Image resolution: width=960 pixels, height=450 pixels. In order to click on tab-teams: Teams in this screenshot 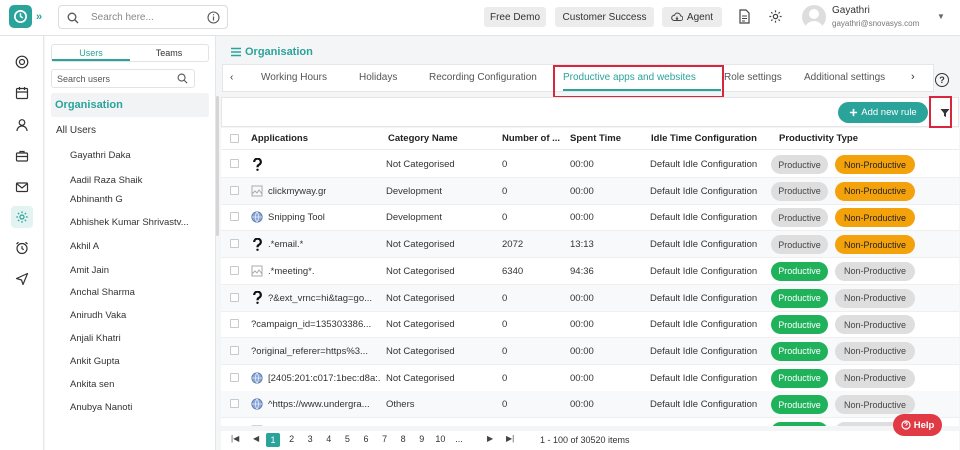, I will do `click(169, 53)`.